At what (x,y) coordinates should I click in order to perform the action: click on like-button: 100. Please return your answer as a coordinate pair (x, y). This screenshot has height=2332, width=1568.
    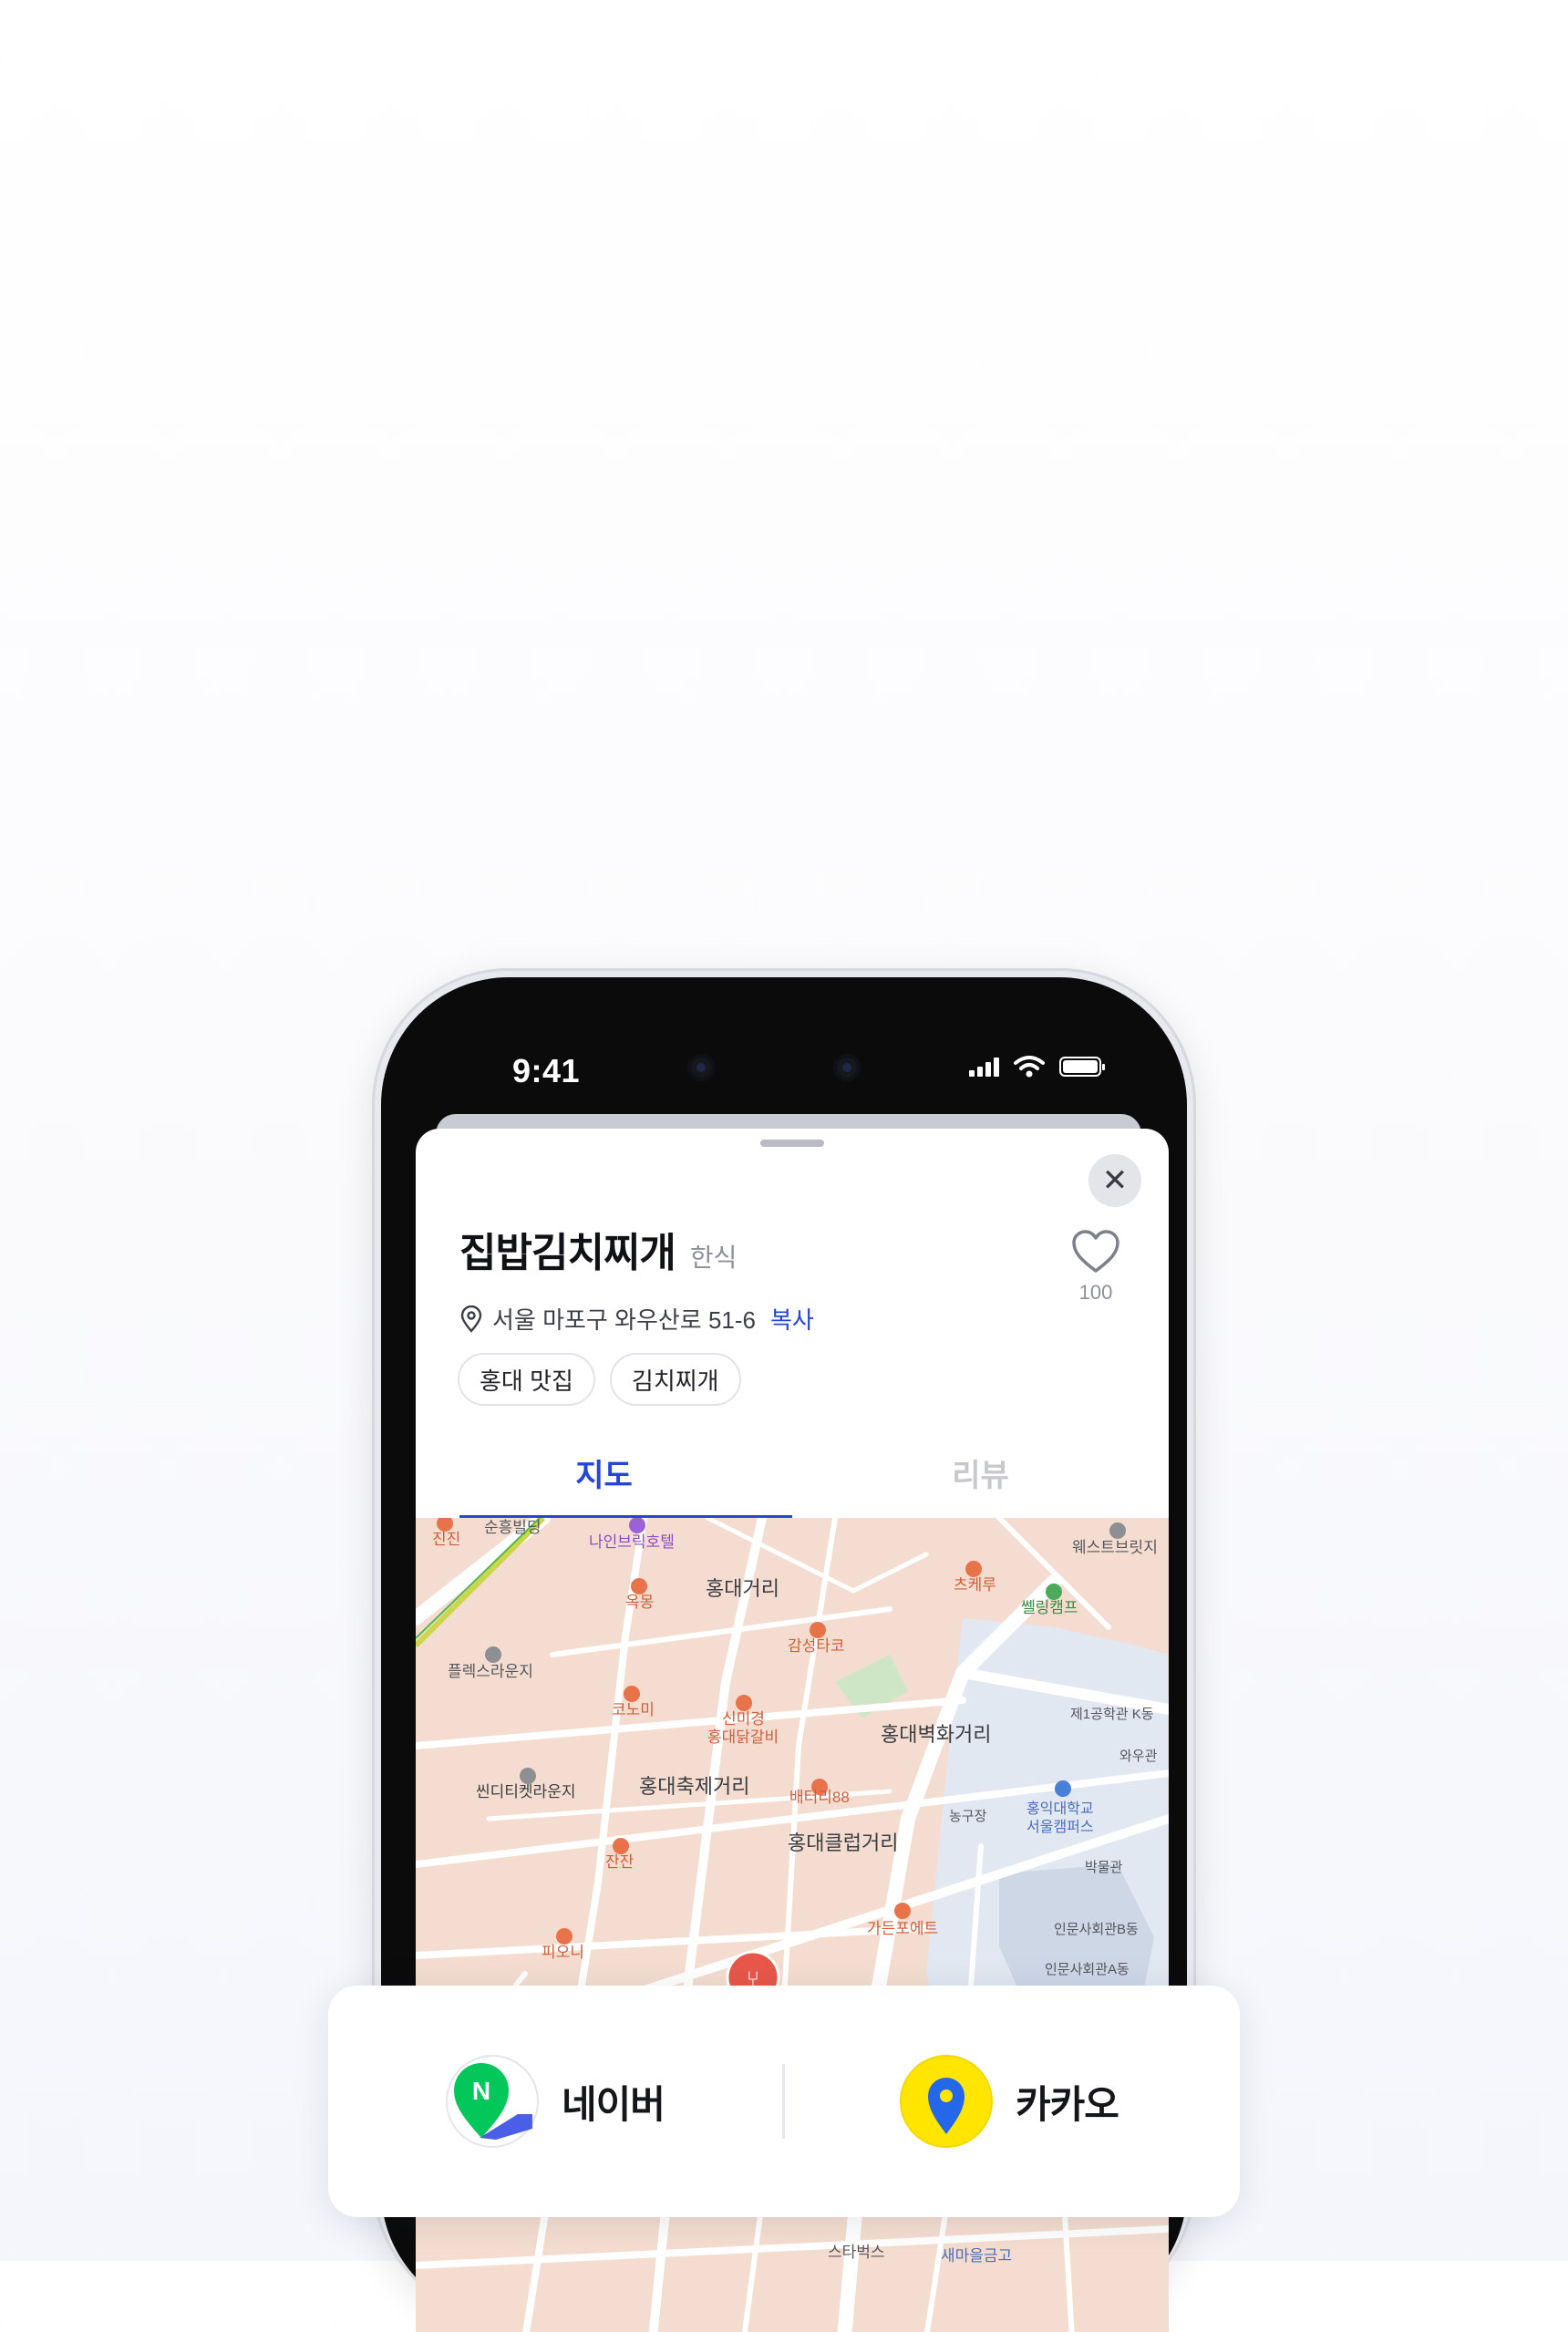
    Looking at the image, I should click on (1095, 1267).